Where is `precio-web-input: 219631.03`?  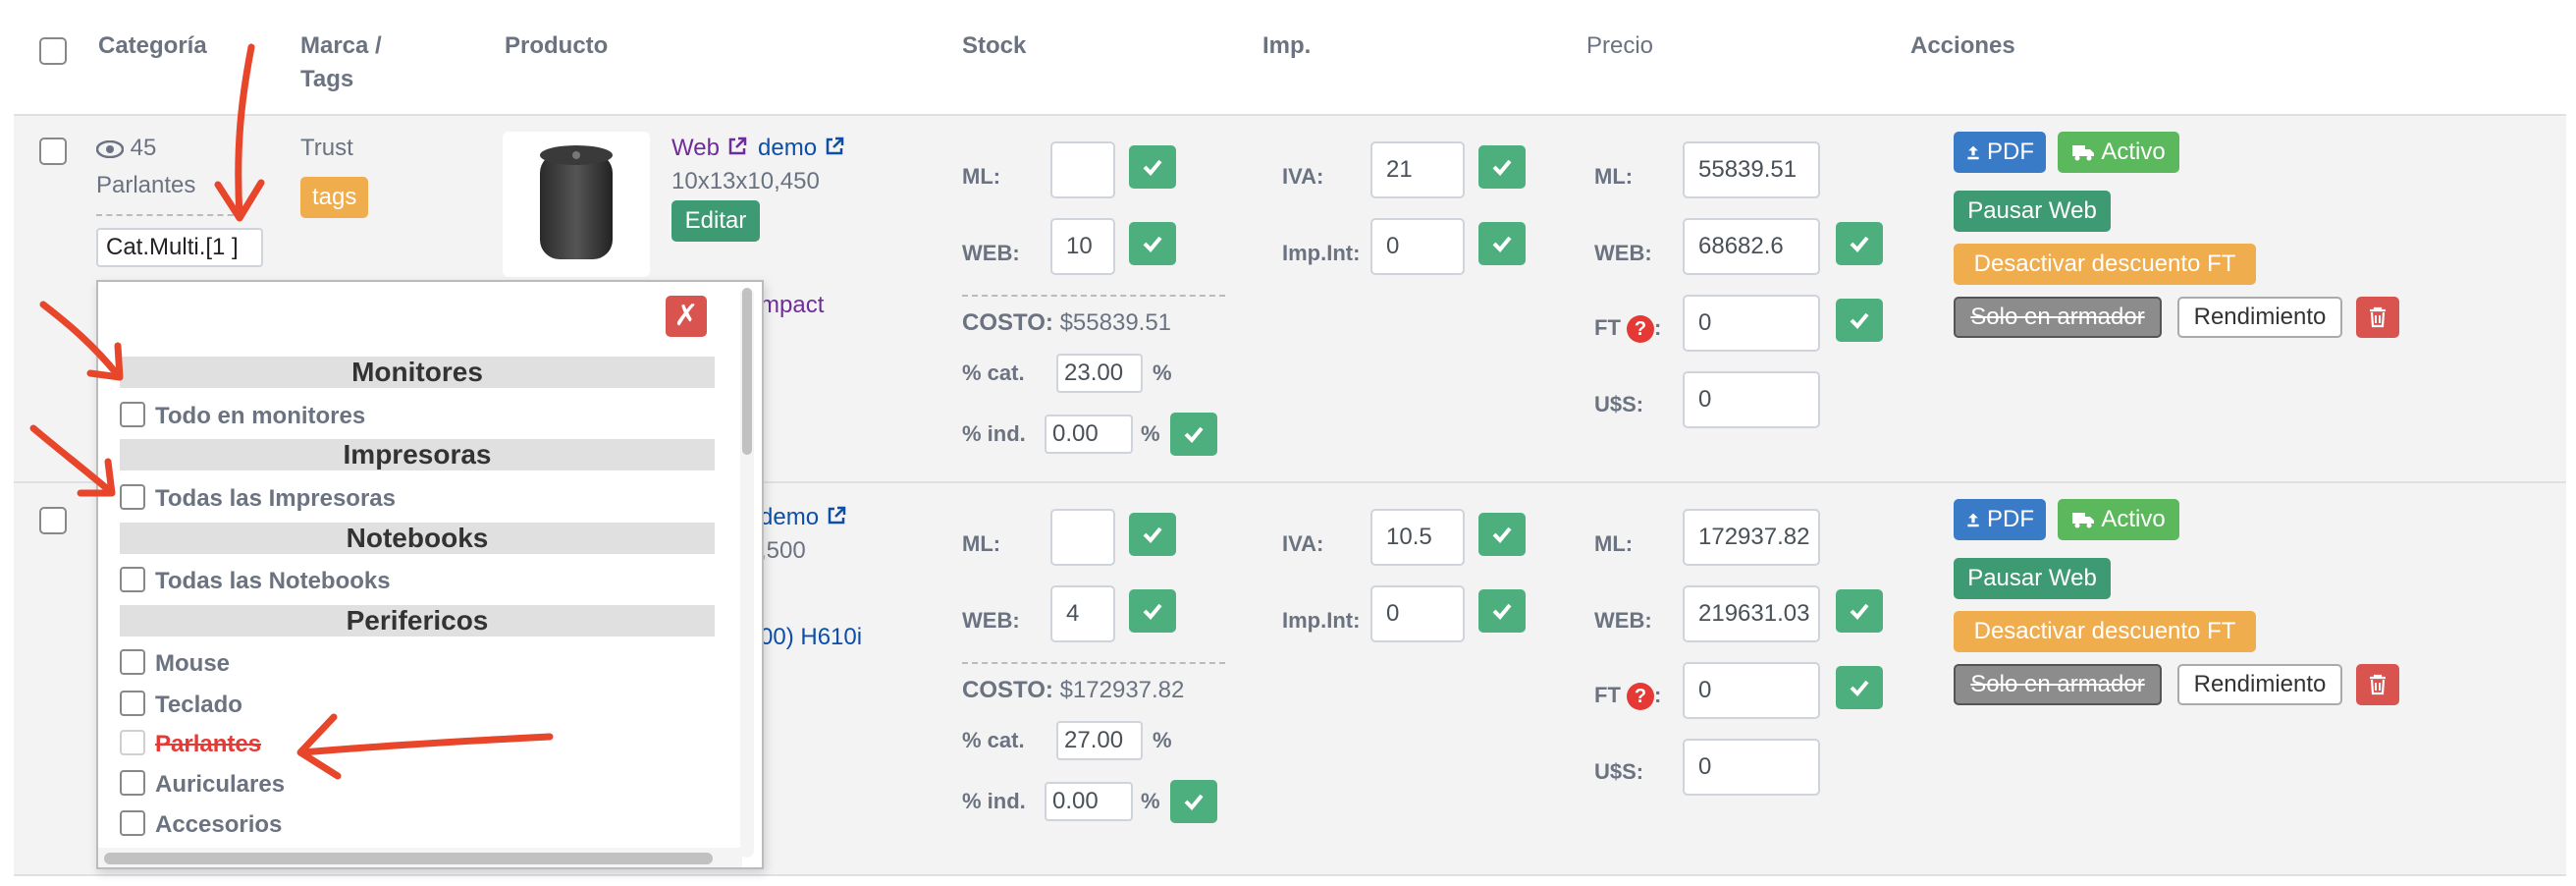
precio-web-input: 219631.03 is located at coordinates (1751, 613).